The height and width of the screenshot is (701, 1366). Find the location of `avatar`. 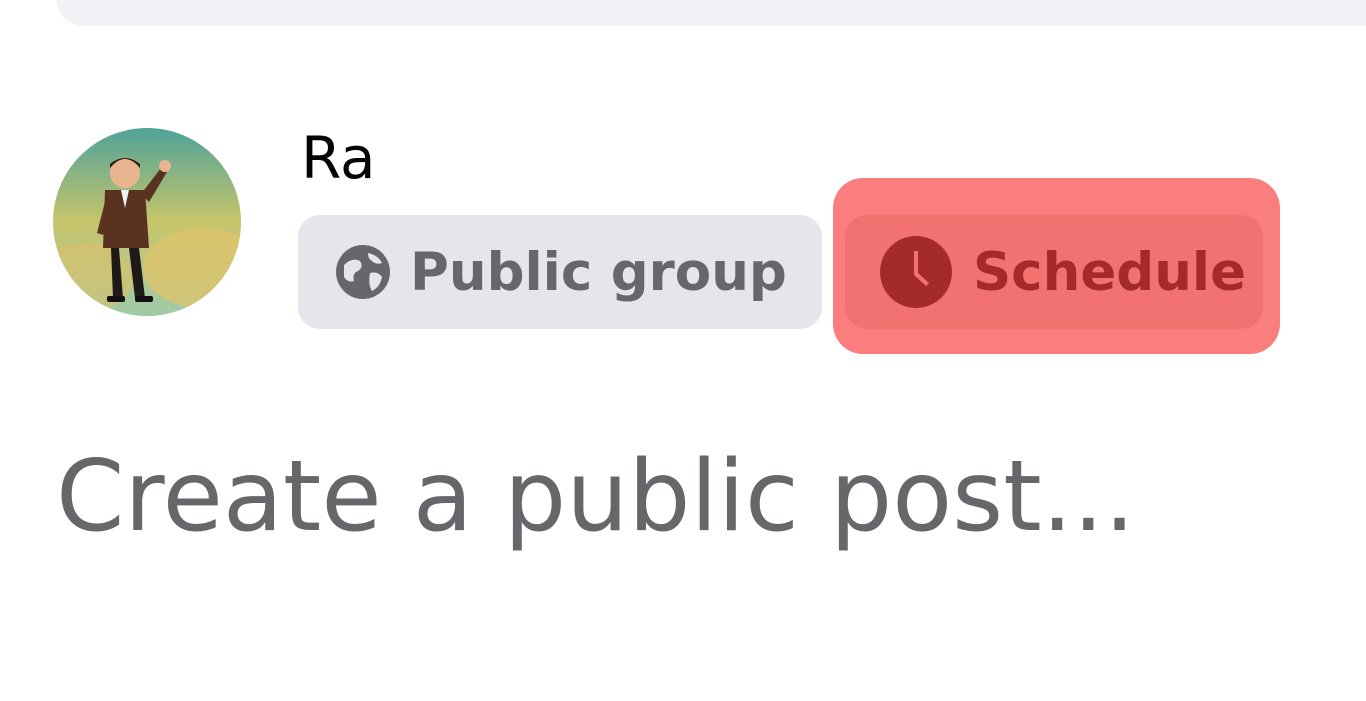

avatar is located at coordinates (147, 222).